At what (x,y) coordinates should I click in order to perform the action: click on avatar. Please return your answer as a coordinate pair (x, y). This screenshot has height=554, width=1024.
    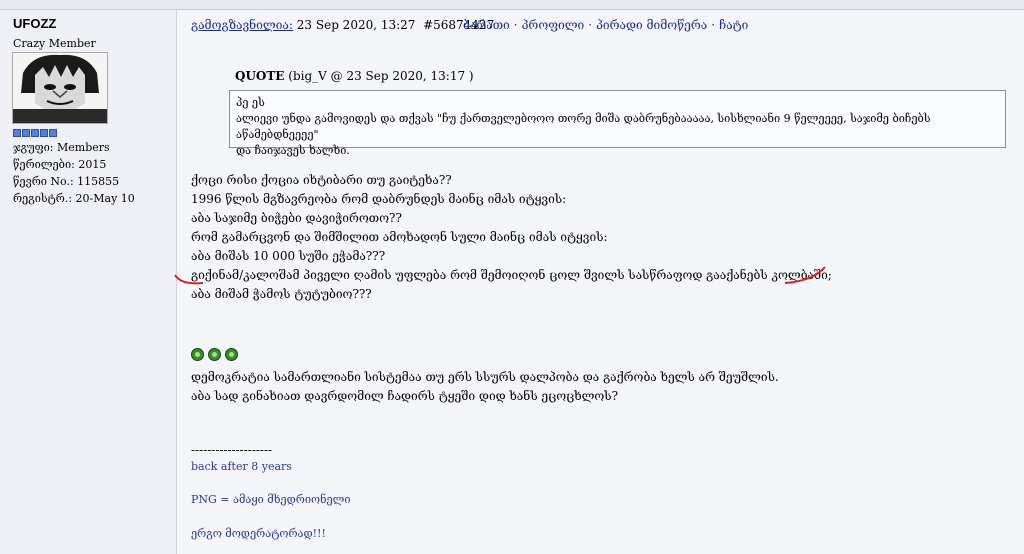
    Looking at the image, I should click on (60, 88).